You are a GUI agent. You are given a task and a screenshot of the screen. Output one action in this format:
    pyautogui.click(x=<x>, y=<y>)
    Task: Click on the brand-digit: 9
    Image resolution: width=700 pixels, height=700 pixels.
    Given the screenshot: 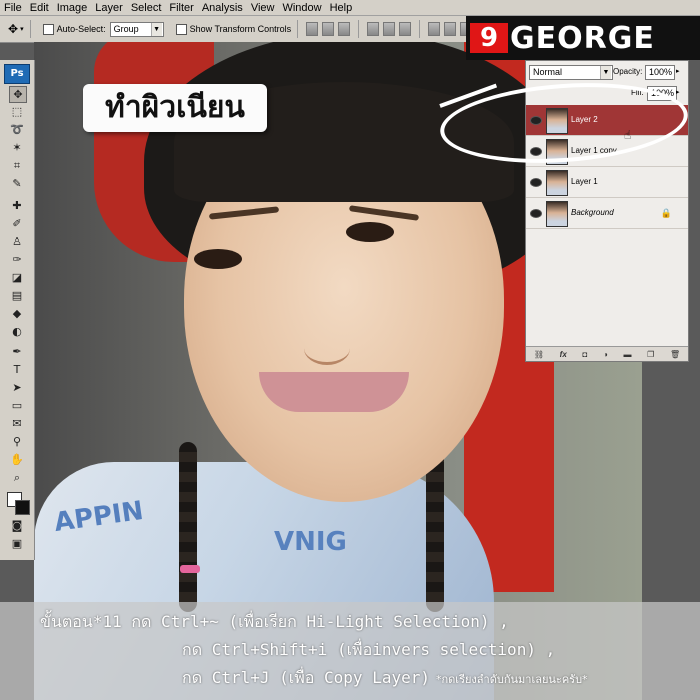 What is the action you would take?
    pyautogui.click(x=489, y=38)
    